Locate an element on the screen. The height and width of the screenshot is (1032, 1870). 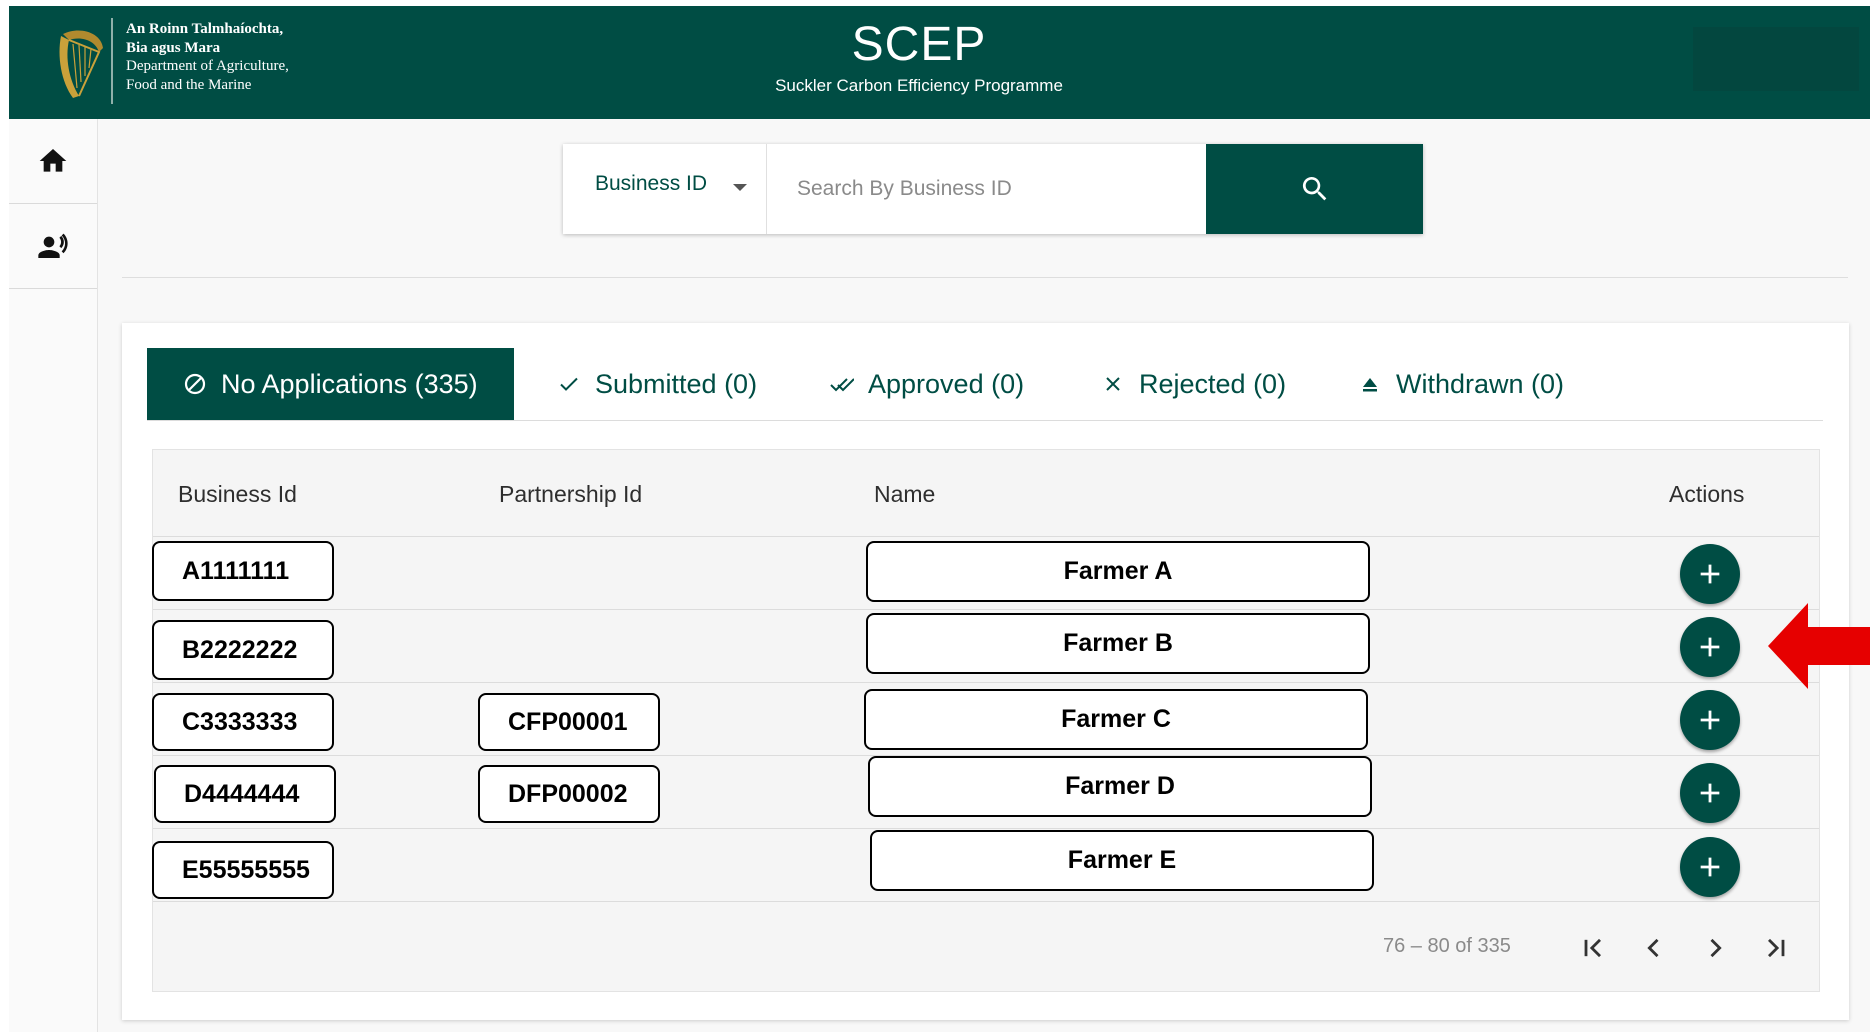
sidebar-item-speaker is located at coordinates (53, 246).